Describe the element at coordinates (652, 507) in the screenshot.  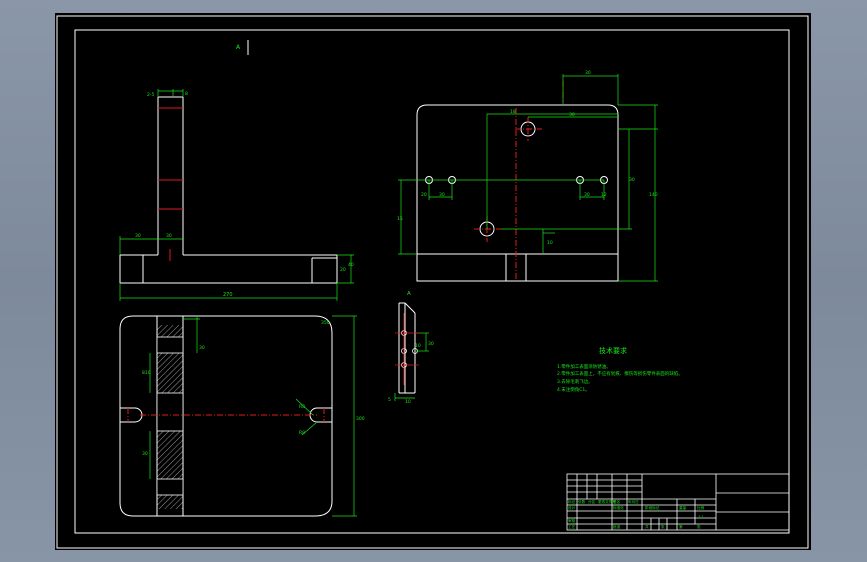
I see `svg-text: 阶段标记` at that location.